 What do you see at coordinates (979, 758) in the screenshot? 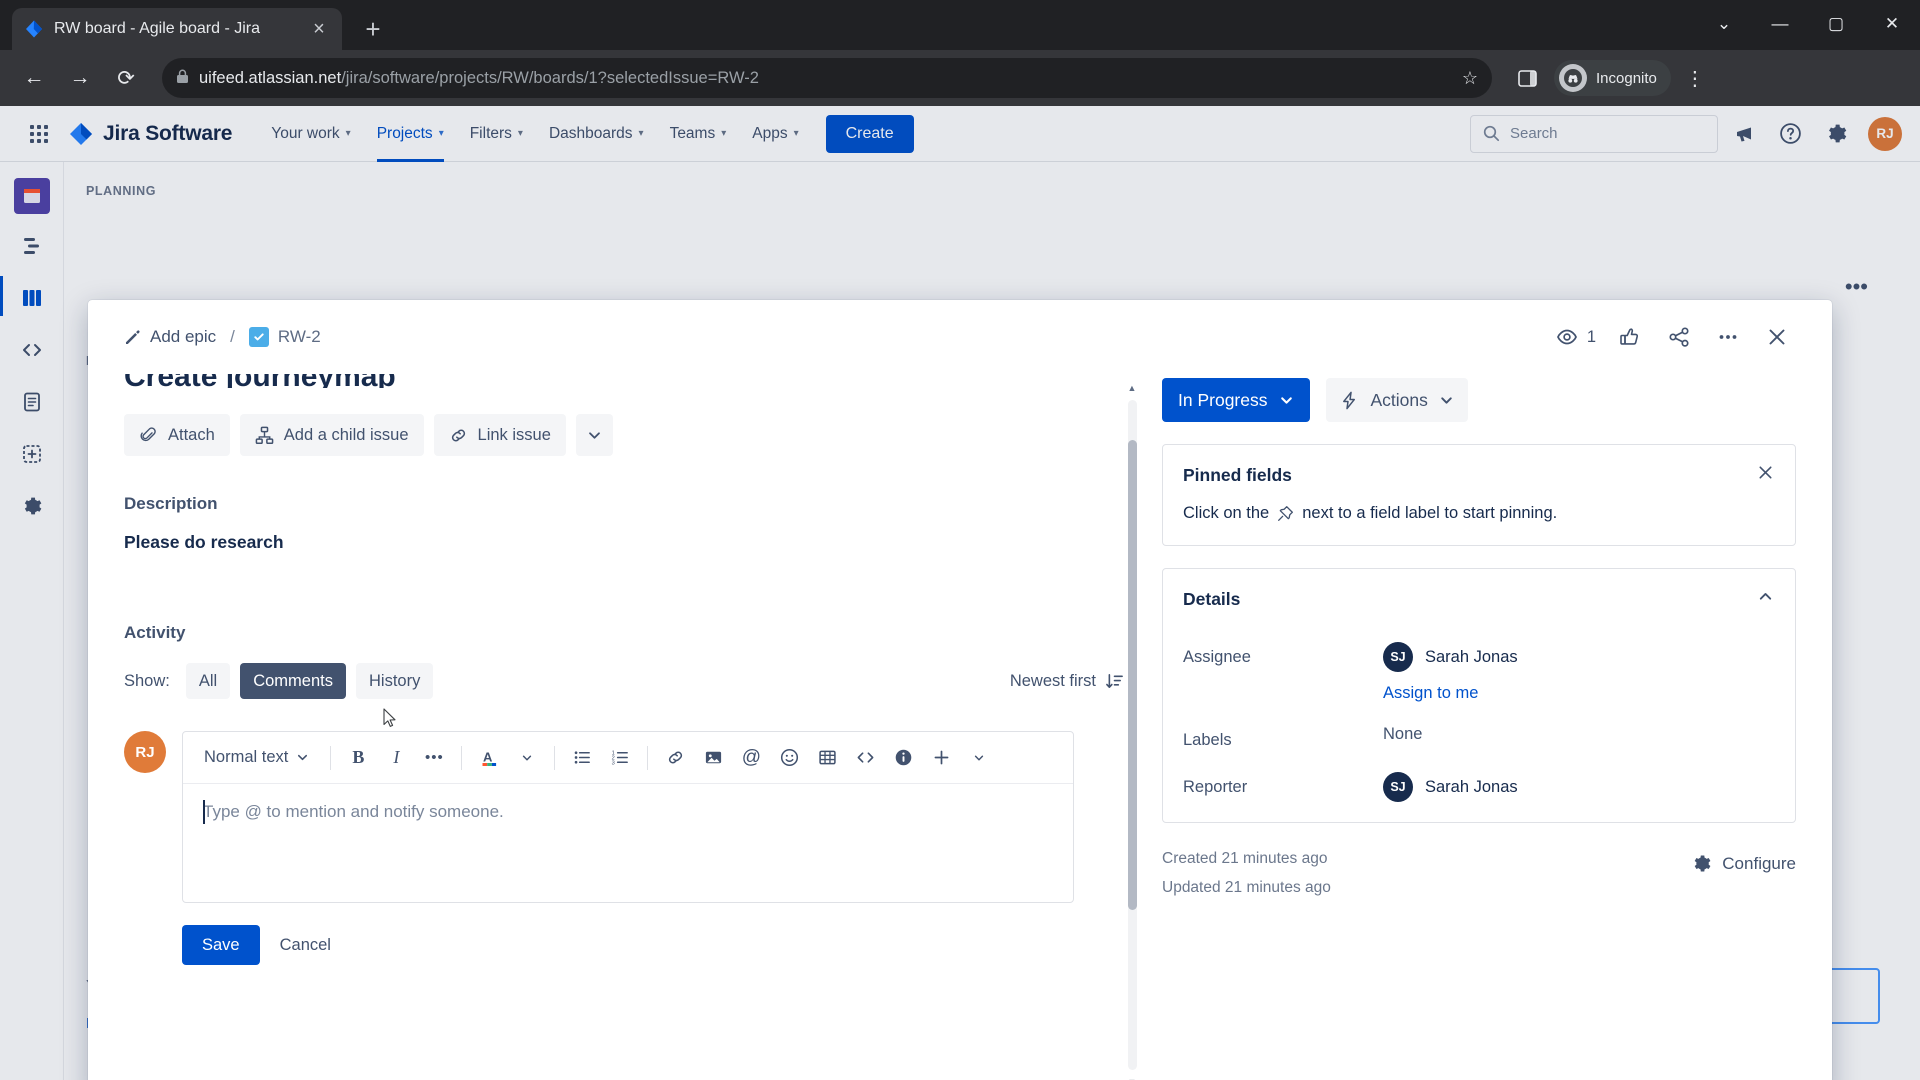
I see `insert-more-chevron-icon` at bounding box center [979, 758].